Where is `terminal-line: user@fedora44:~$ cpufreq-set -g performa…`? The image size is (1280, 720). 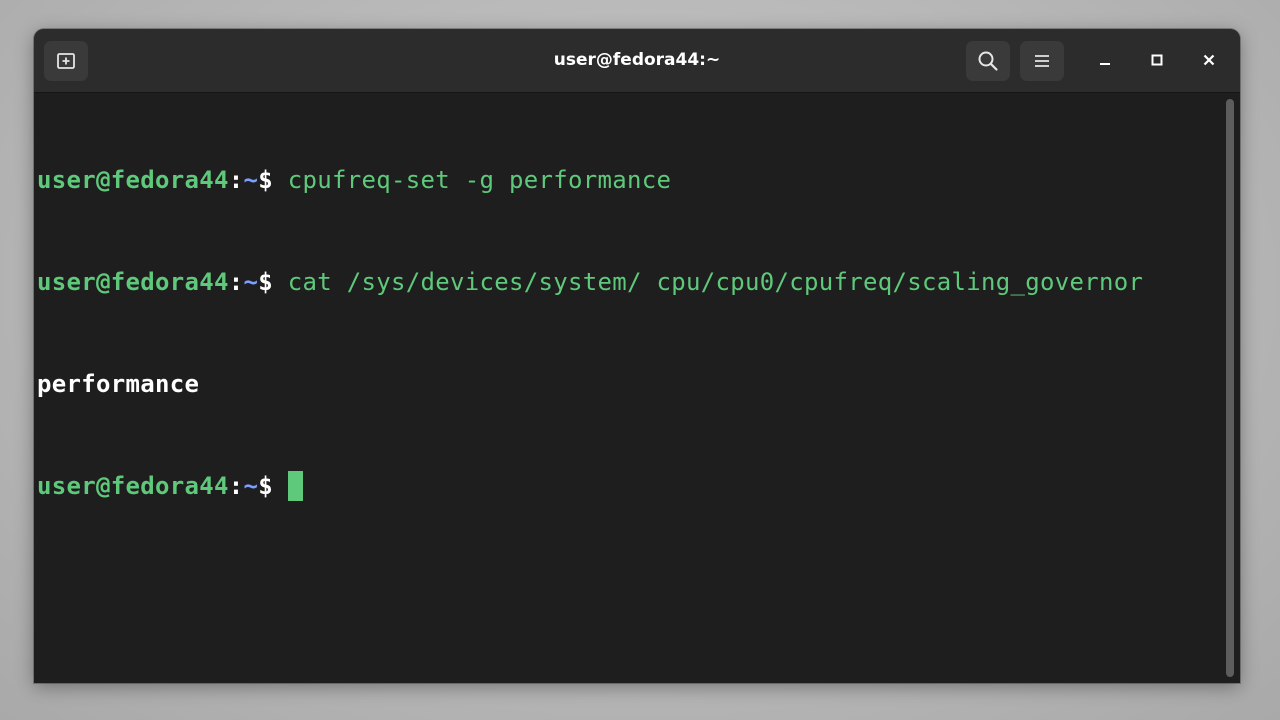 terminal-line: user@fedora44:~$ cpufreq-set -g performa… is located at coordinates (590, 180).